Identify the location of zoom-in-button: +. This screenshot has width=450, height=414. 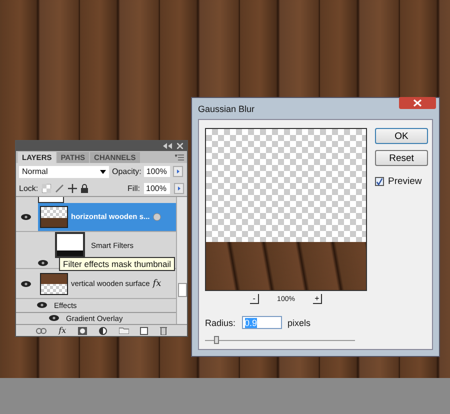
(317, 299).